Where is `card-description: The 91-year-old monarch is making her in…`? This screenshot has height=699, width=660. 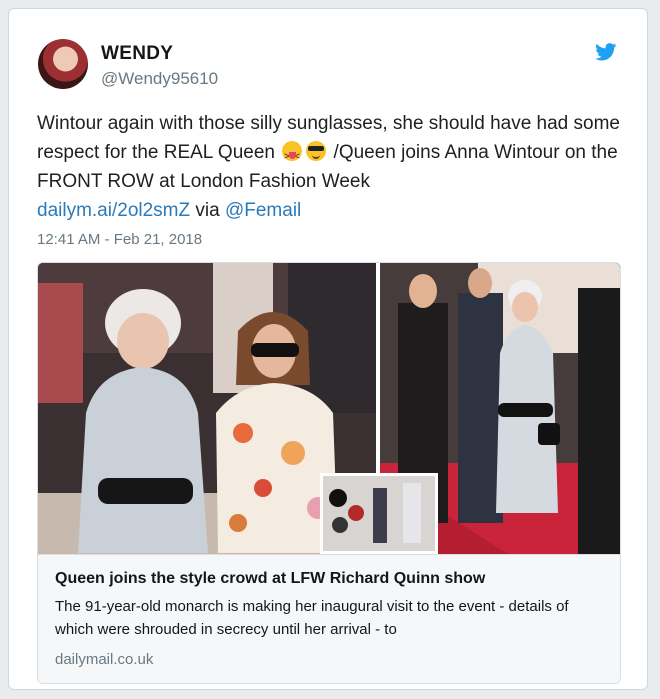
card-description: The 91-year-old monarch is making her in… is located at coordinates (312, 618).